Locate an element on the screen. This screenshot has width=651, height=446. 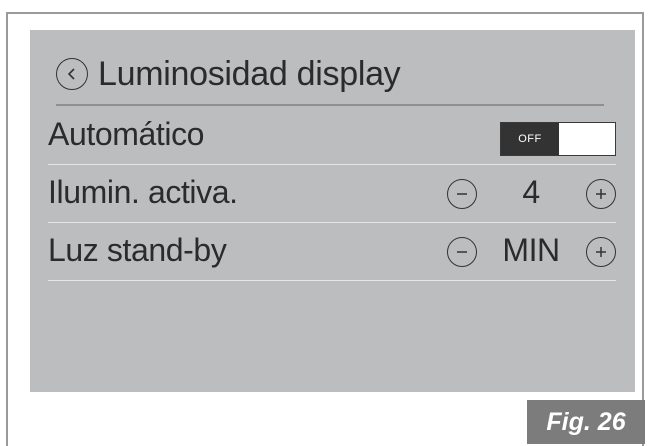
standby-increase-button is located at coordinates (601, 252).